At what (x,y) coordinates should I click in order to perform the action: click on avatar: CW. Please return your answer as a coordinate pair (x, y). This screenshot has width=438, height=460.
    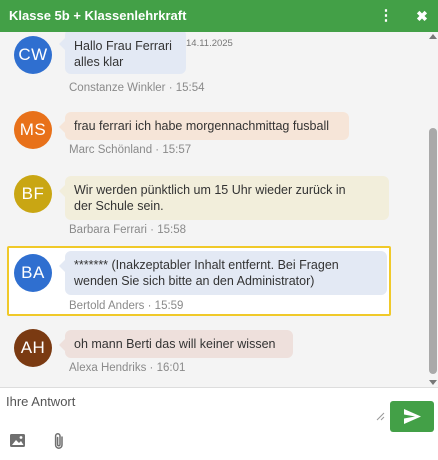
    Looking at the image, I should click on (33, 55).